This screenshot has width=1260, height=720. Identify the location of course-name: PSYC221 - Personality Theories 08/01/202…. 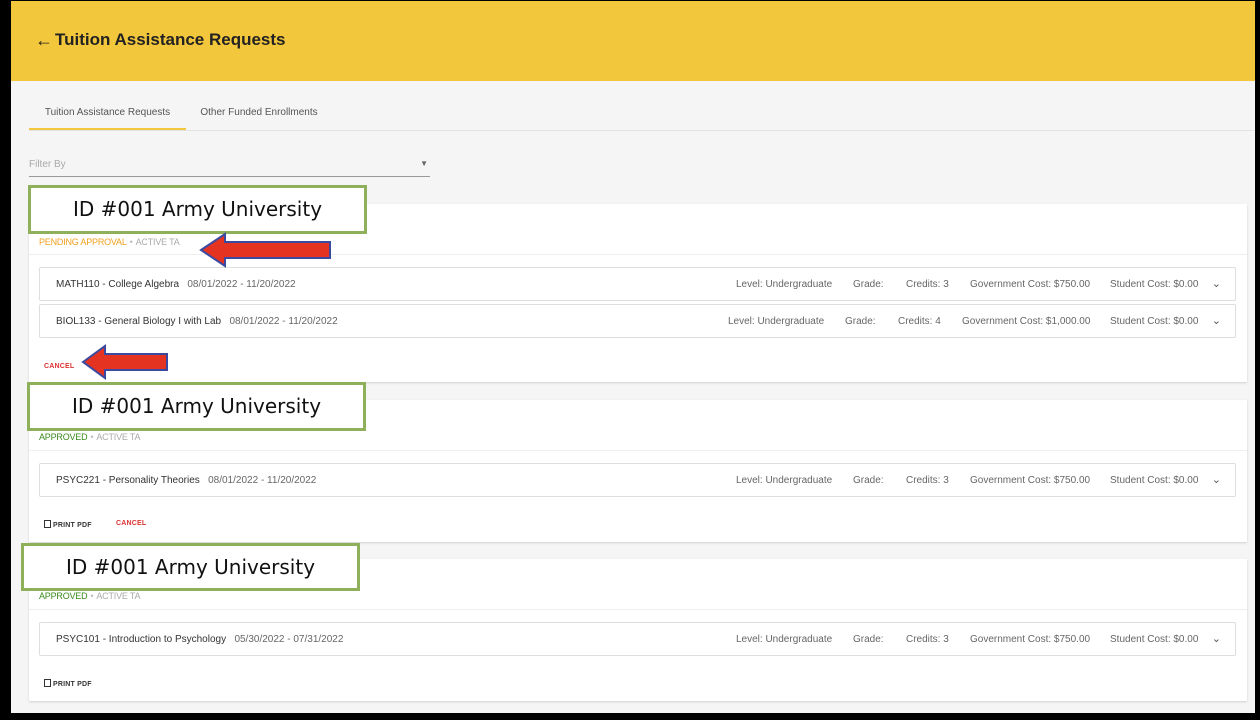
(186, 480).